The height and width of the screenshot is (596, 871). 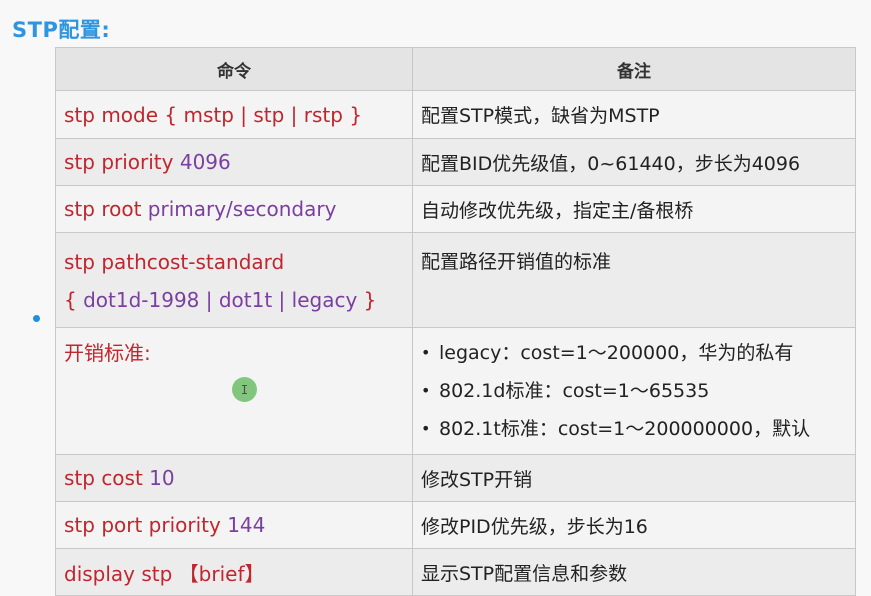 I want to click on bullet-dot, so click(x=36, y=318).